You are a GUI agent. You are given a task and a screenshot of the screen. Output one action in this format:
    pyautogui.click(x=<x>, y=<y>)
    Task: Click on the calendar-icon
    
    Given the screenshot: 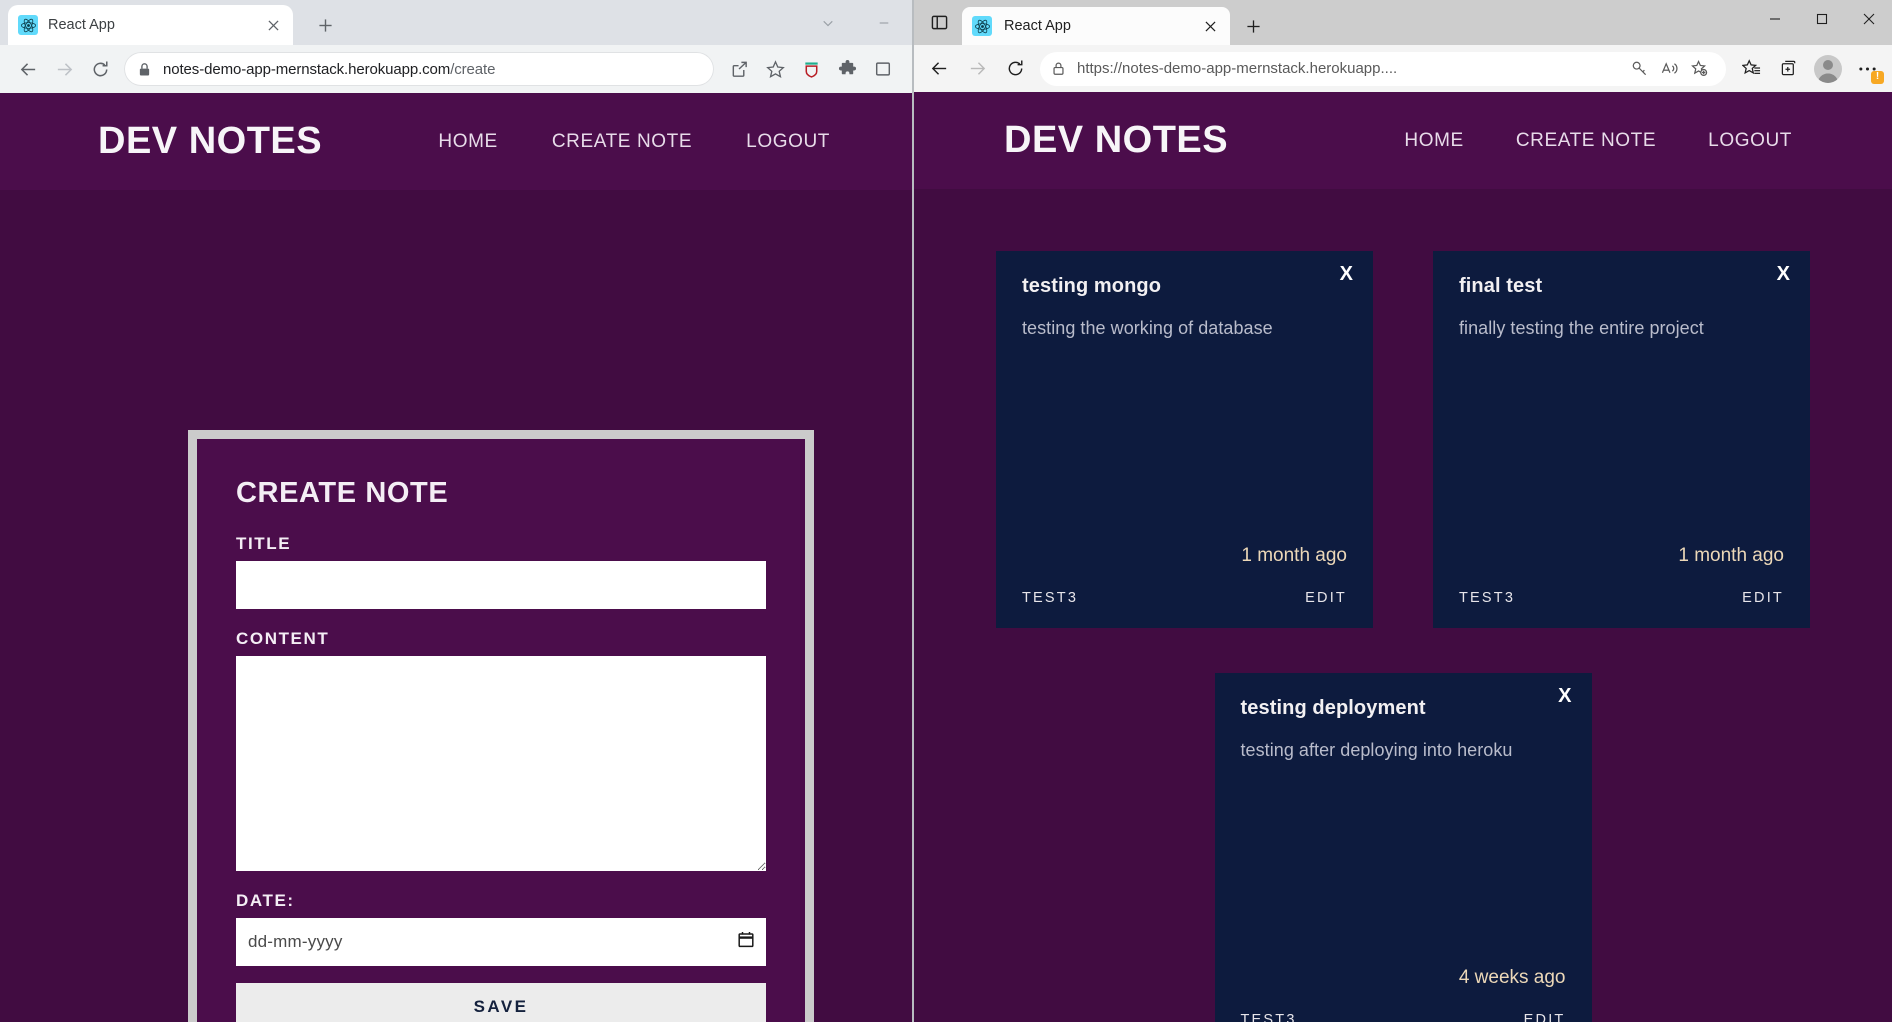 What is the action you would take?
    pyautogui.click(x=746, y=942)
    